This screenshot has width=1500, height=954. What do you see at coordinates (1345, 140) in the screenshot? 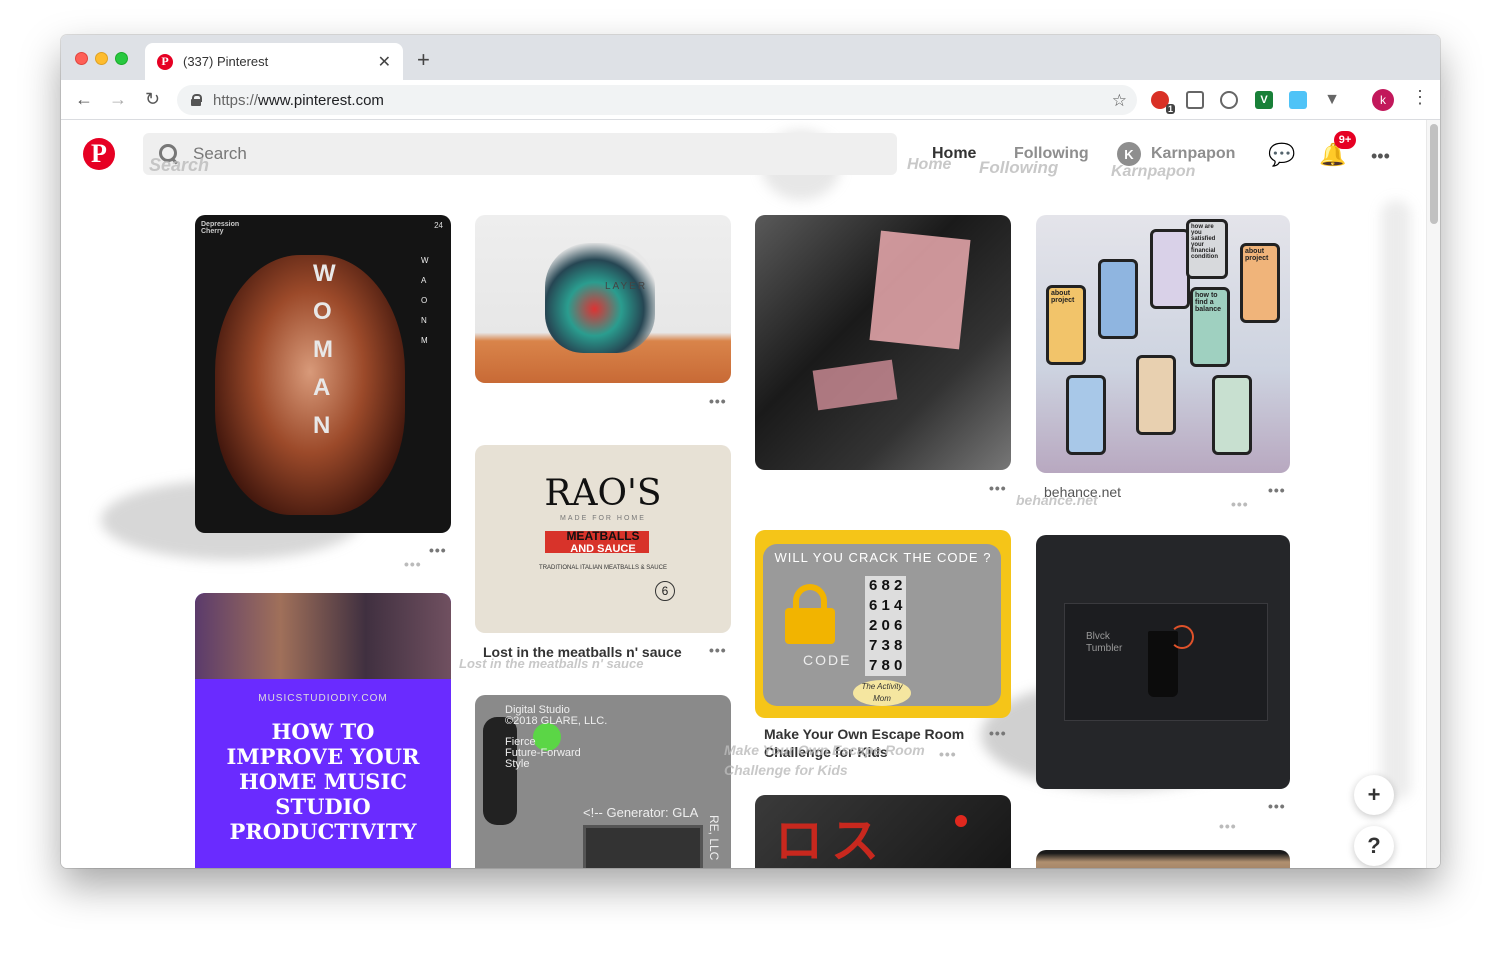
I see `notifications-badge: 9+` at bounding box center [1345, 140].